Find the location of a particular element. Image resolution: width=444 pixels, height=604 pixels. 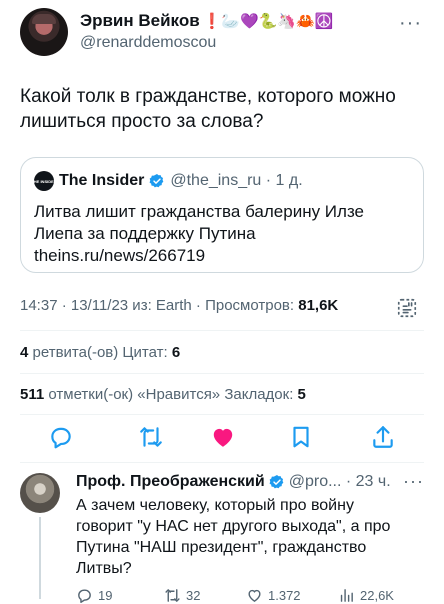

reply-action-bar: 19 32 1.372 22,6K is located at coordinates (250, 595).